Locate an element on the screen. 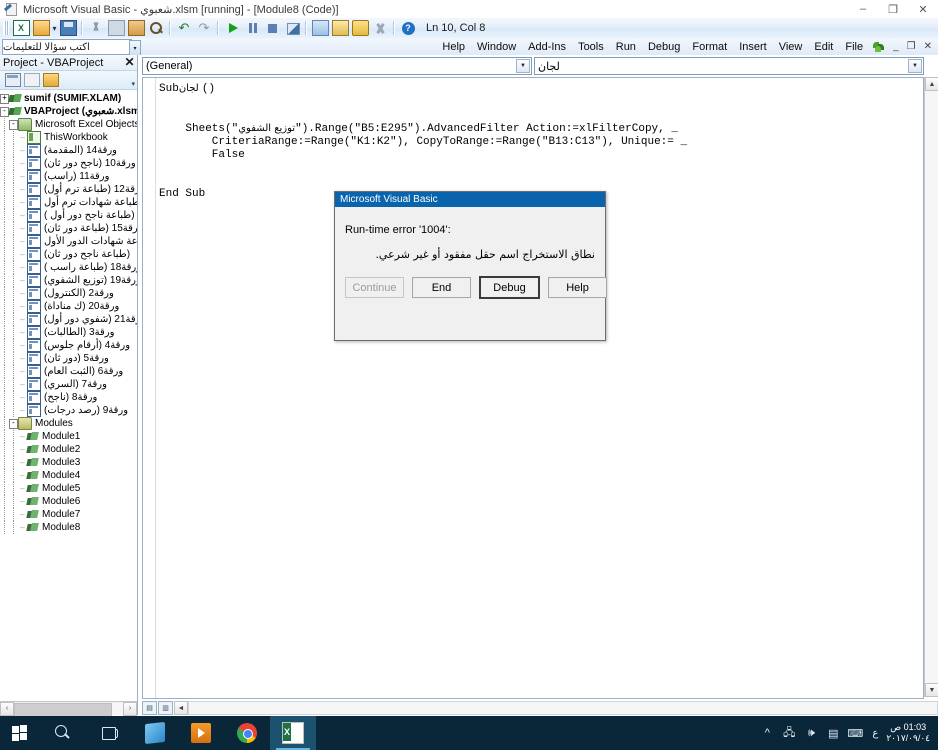  copy-button is located at coordinates (116, 28).